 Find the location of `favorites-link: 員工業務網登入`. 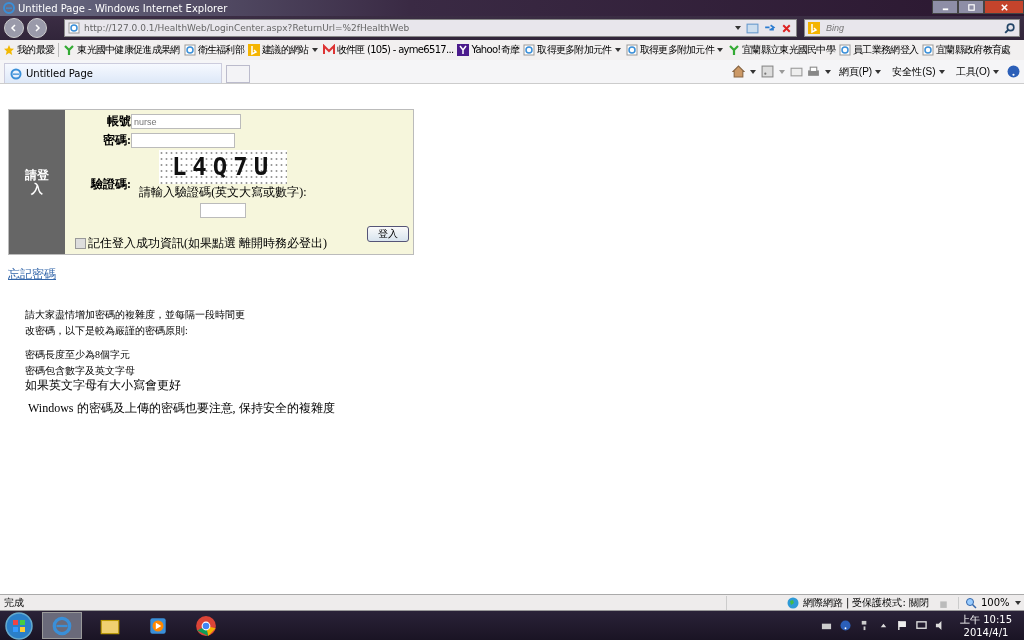

favorites-link: 員工業務網登入 is located at coordinates (879, 50).